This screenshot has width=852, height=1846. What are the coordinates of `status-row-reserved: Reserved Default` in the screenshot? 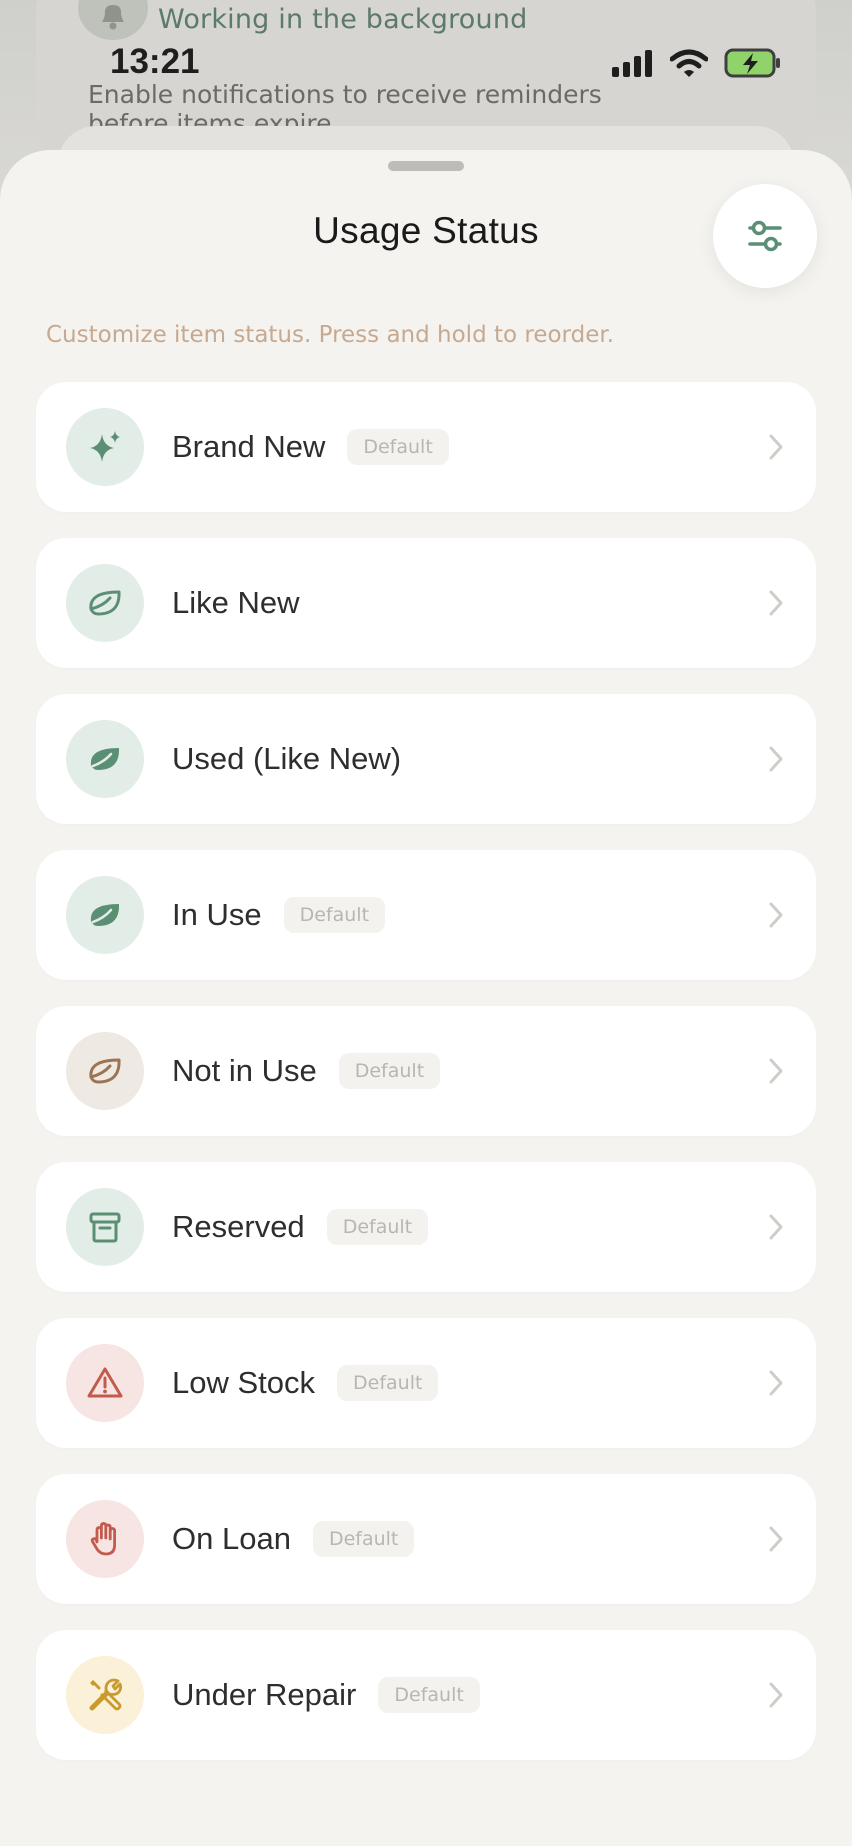 It's located at (426, 1227).